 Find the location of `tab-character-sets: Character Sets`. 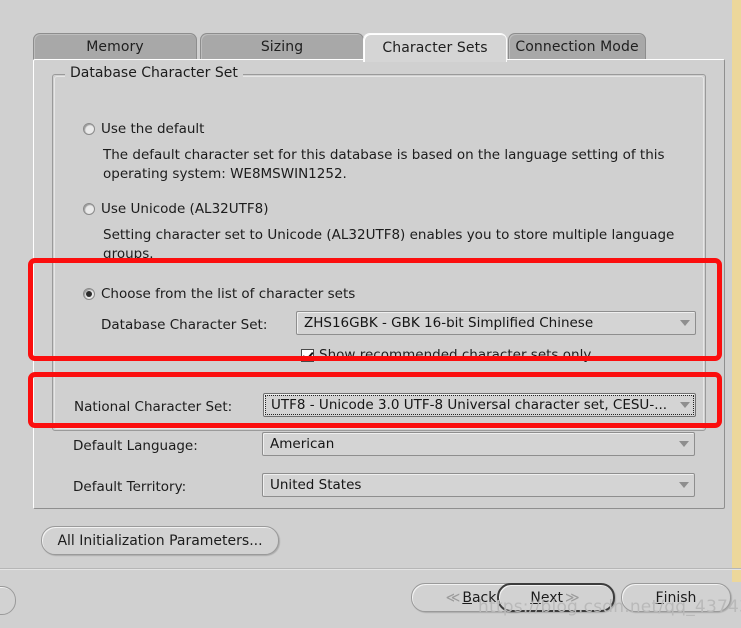

tab-character-sets: Character Sets is located at coordinates (435, 47).